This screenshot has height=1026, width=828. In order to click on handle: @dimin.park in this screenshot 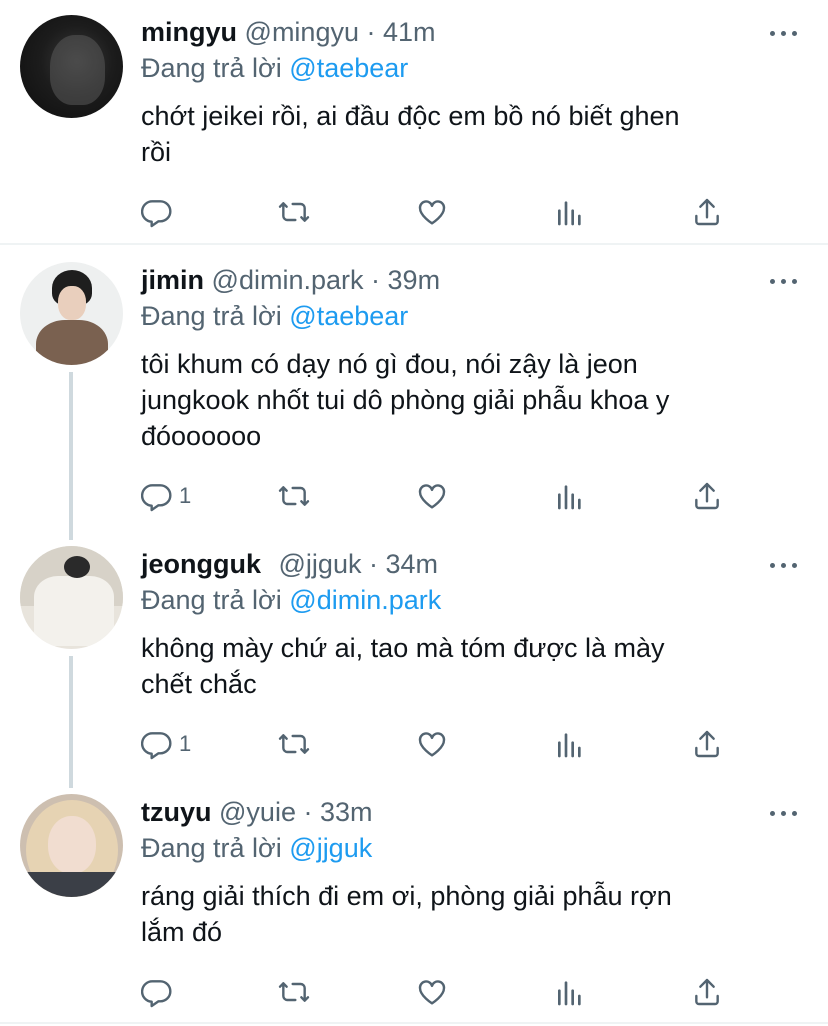, I will do `click(288, 280)`.